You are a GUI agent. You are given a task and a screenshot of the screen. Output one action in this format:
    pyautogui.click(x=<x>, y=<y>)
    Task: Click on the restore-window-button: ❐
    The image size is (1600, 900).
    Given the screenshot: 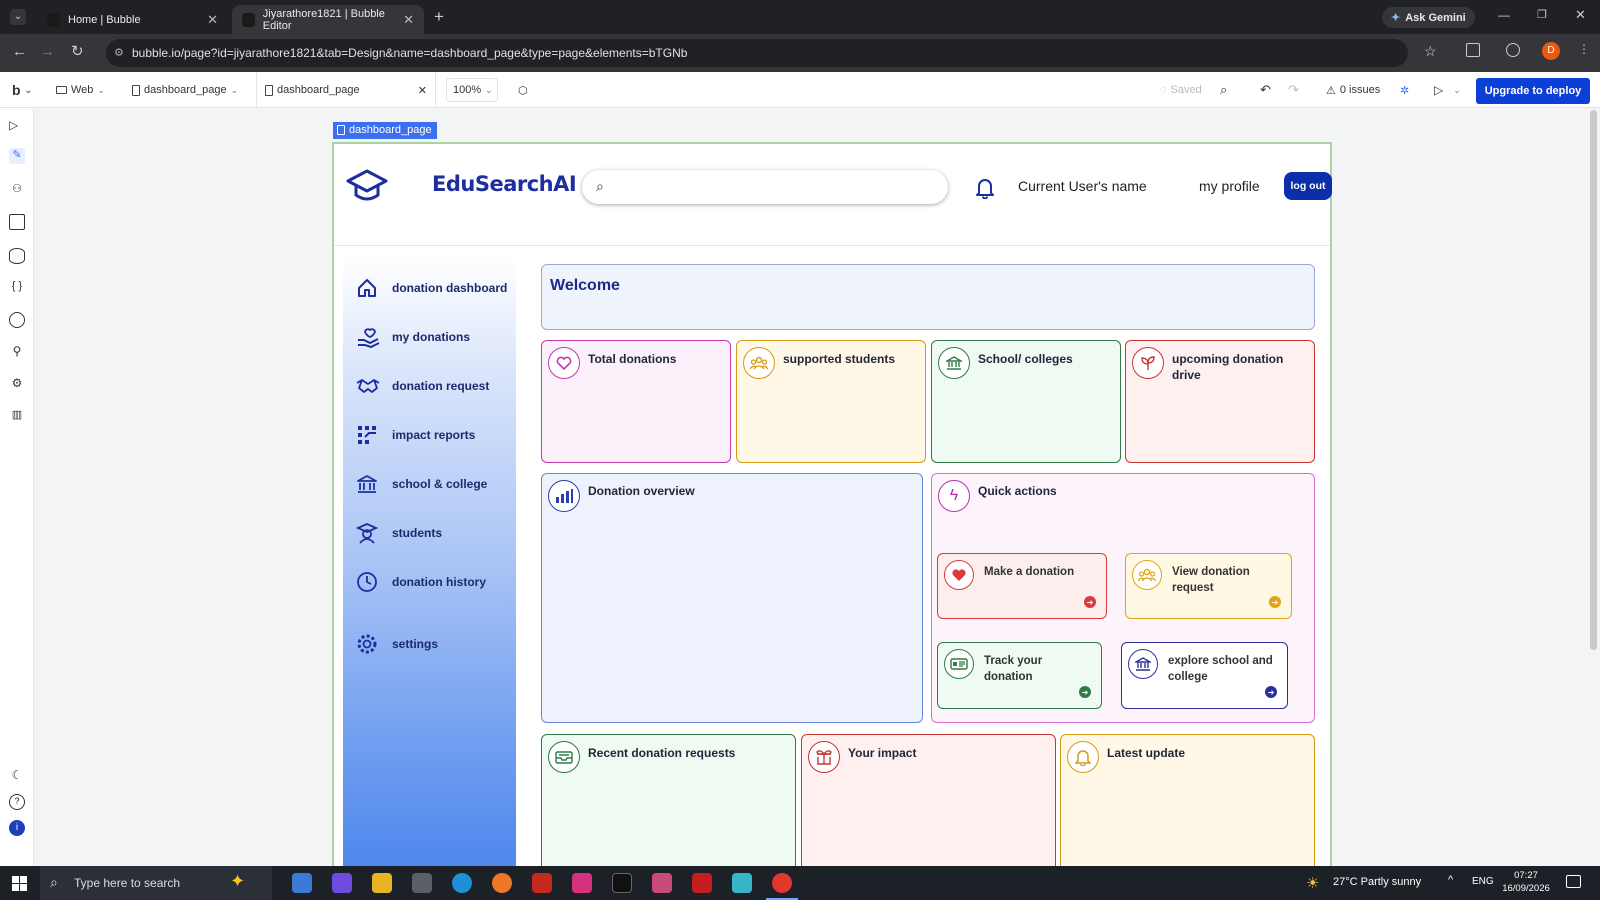 What is the action you would take?
    pyautogui.click(x=1542, y=14)
    